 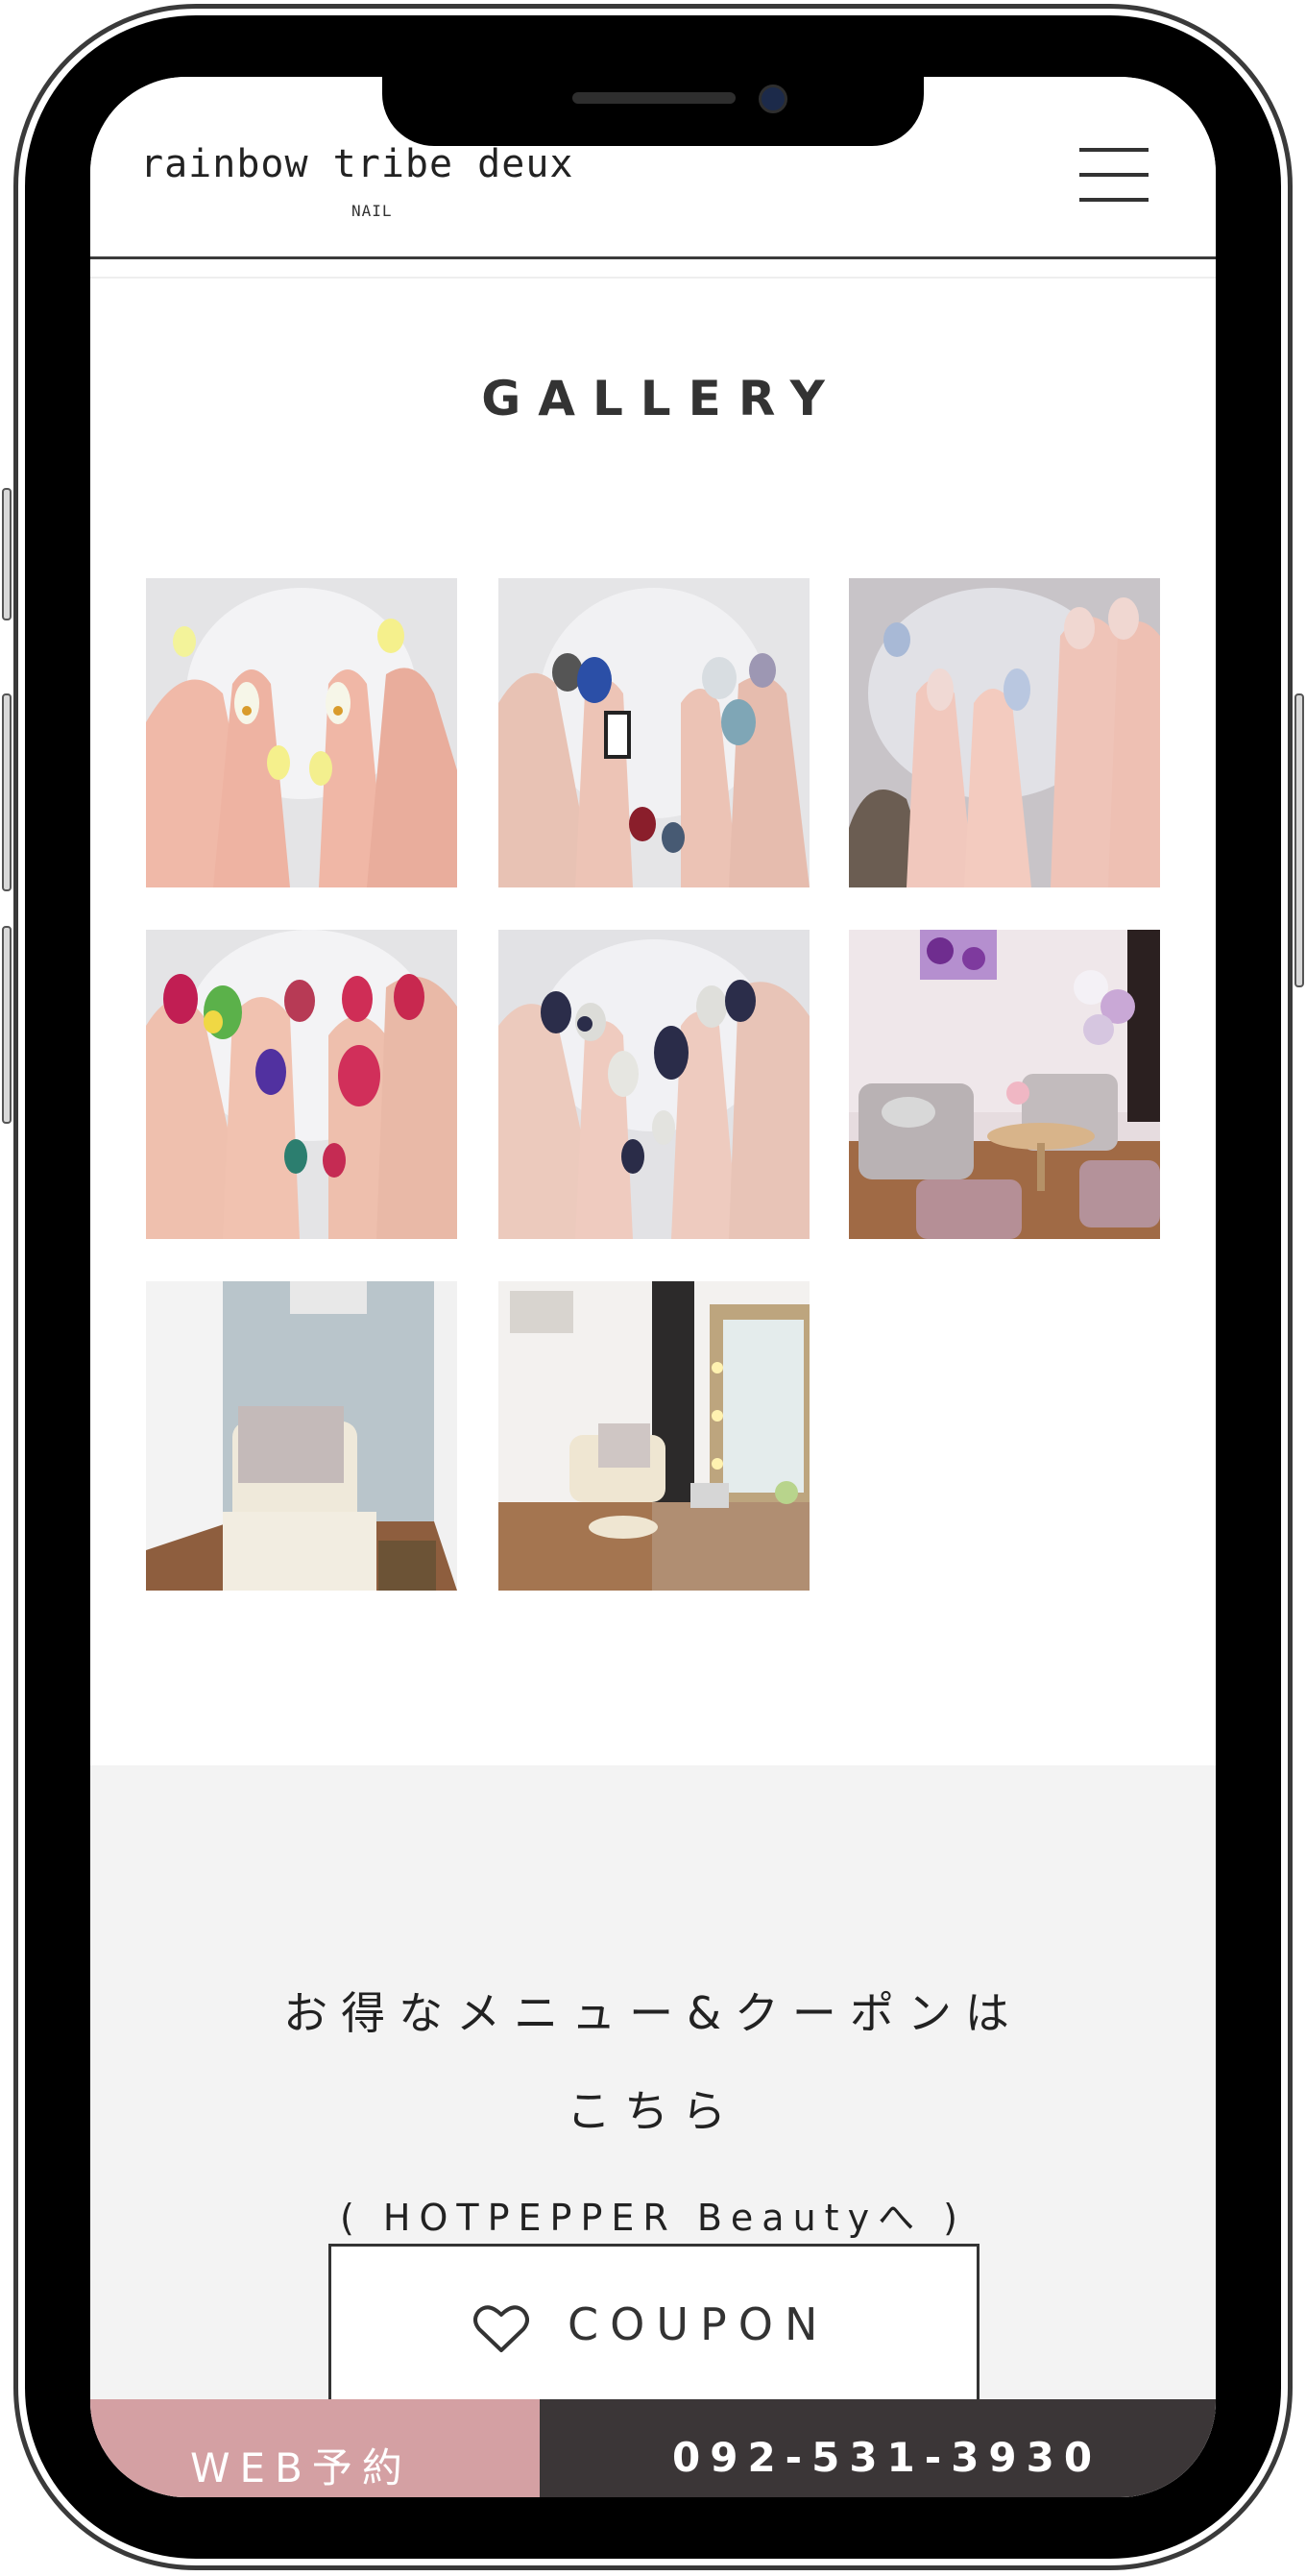 I want to click on phone-volume-up-button, so click(x=7, y=792).